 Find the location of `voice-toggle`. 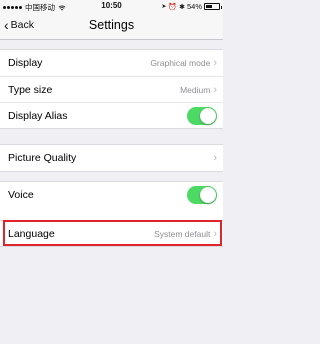

voice-toggle is located at coordinates (202, 195).